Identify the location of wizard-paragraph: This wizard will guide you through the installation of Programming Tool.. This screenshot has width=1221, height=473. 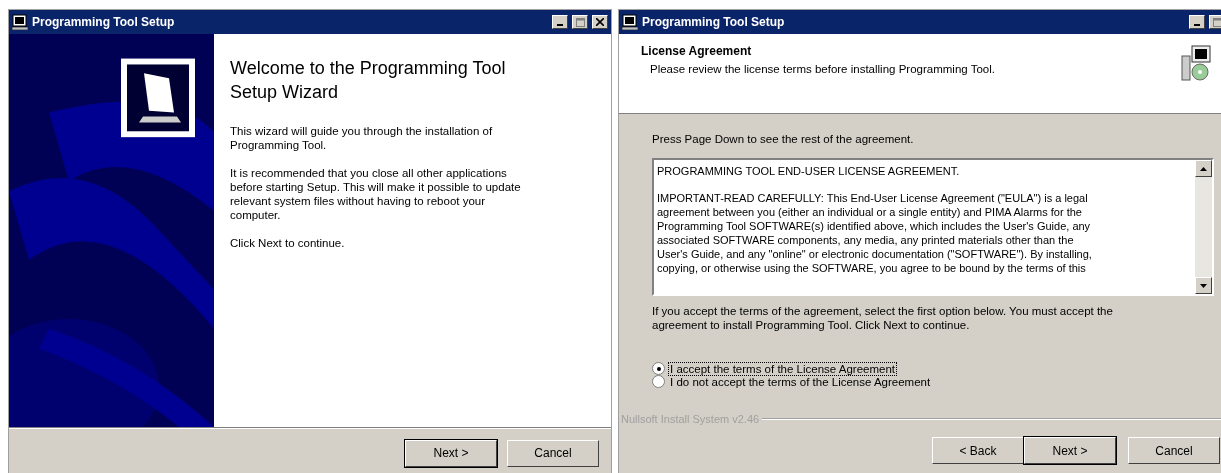
(362, 138).